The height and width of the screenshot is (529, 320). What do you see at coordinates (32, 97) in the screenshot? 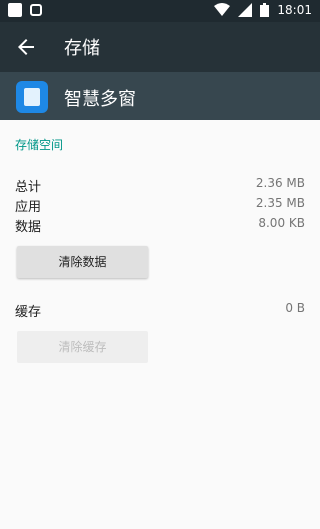
I see `app-icon` at bounding box center [32, 97].